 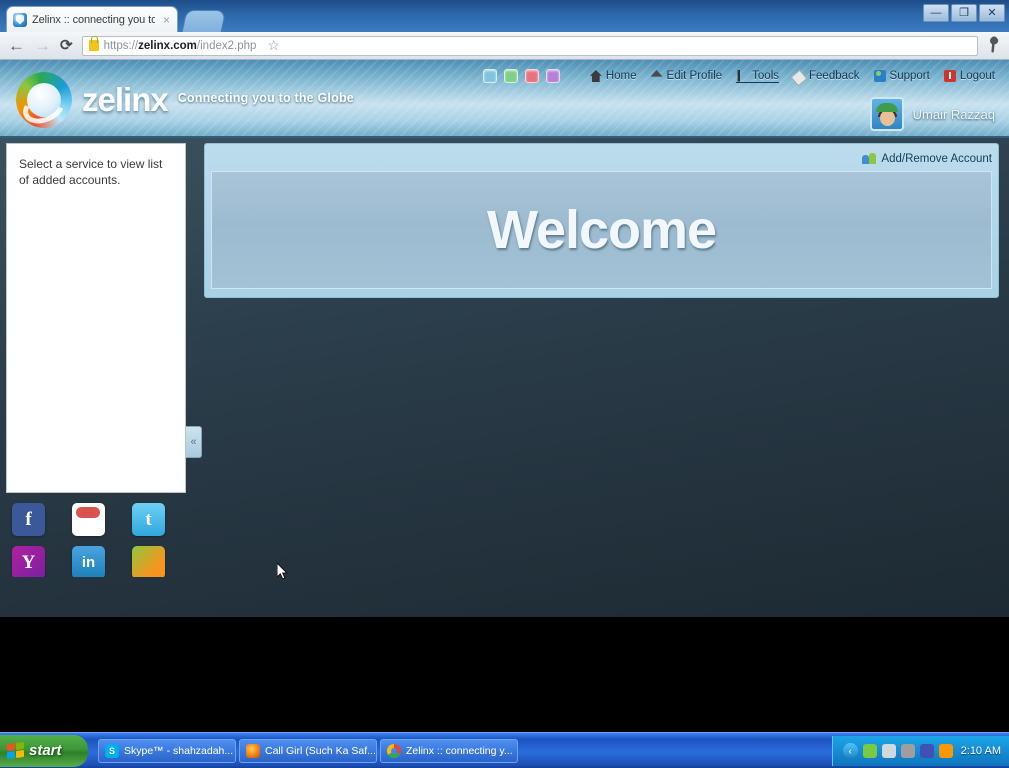 I want to click on browser-toolbar: ← → ⟳ https://zelinx.com/index2.php ☆, so click(x=504, y=46).